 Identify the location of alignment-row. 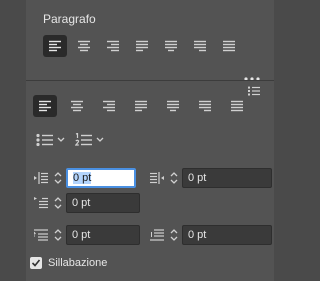
(141, 106).